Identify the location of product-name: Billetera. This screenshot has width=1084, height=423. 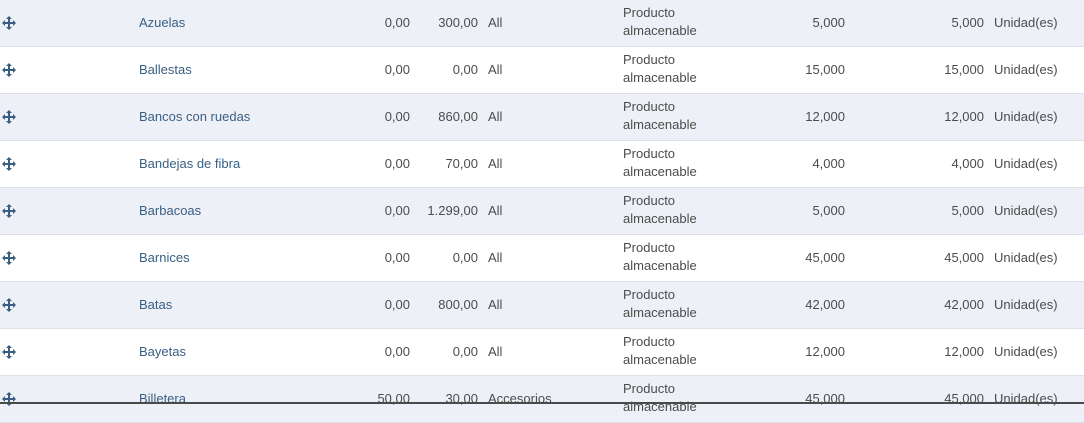
(162, 398).